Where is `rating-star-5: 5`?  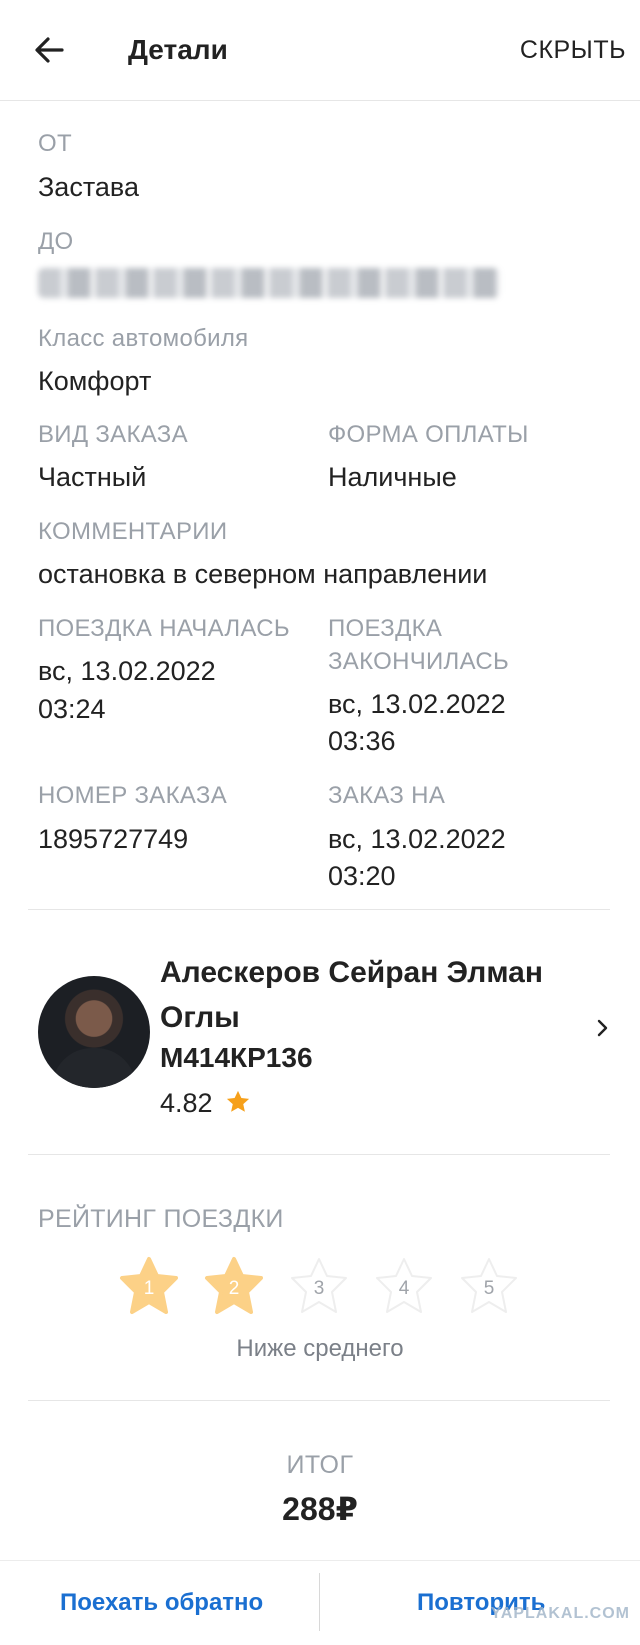 rating-star-5: 5 is located at coordinates (489, 1287).